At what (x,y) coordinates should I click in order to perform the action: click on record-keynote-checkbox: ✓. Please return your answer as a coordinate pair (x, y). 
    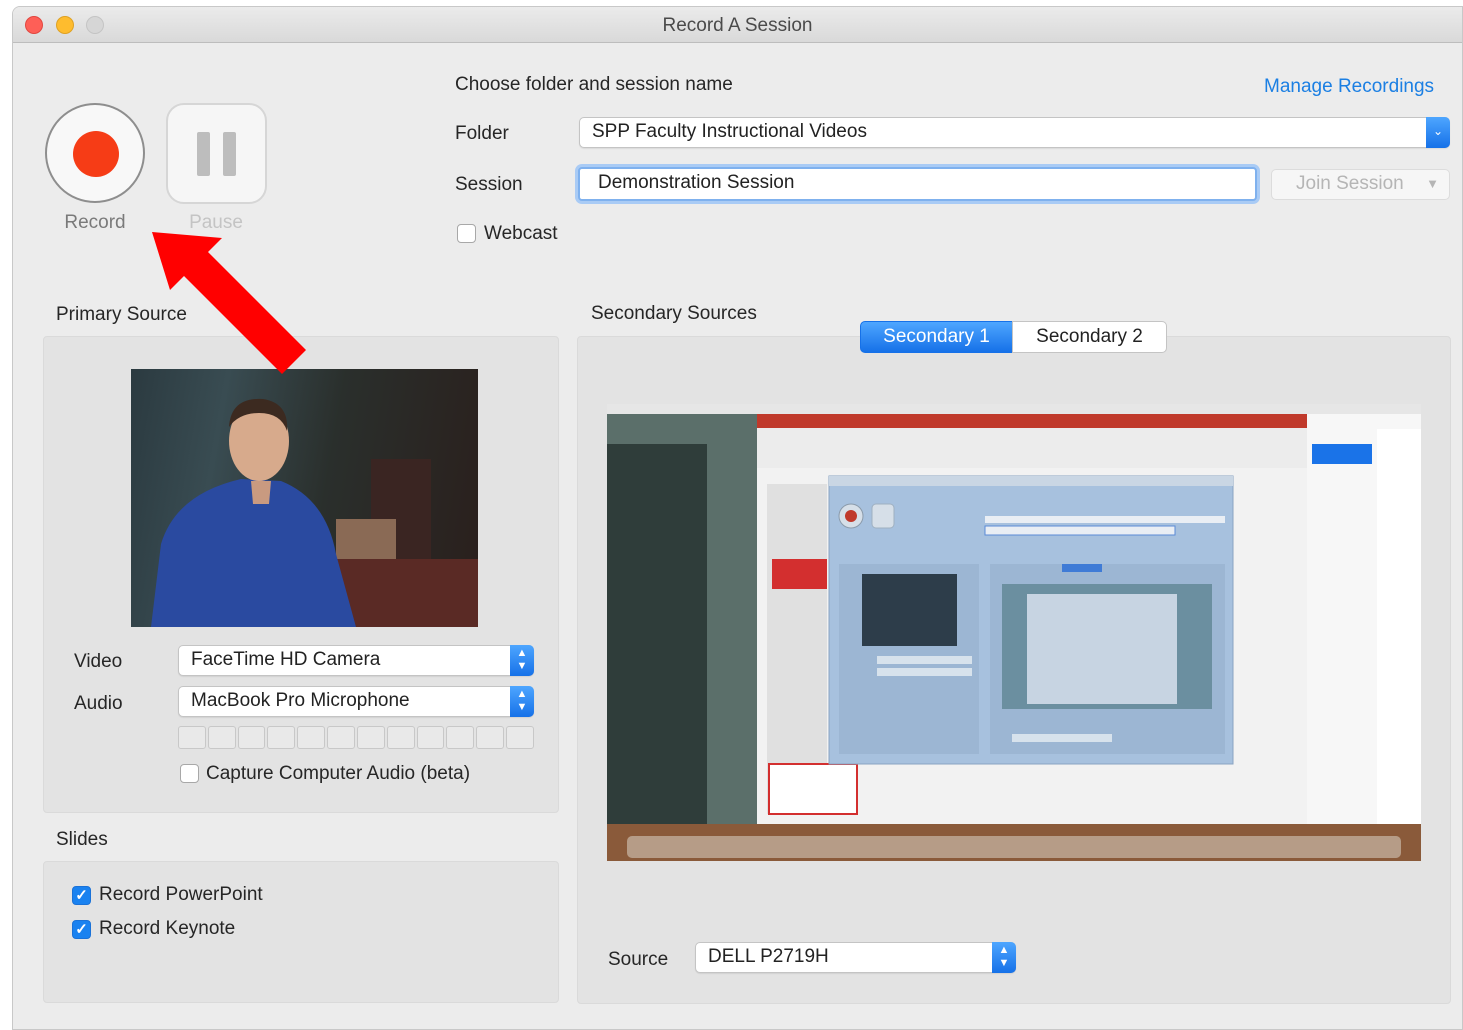
    Looking at the image, I should click on (81, 929).